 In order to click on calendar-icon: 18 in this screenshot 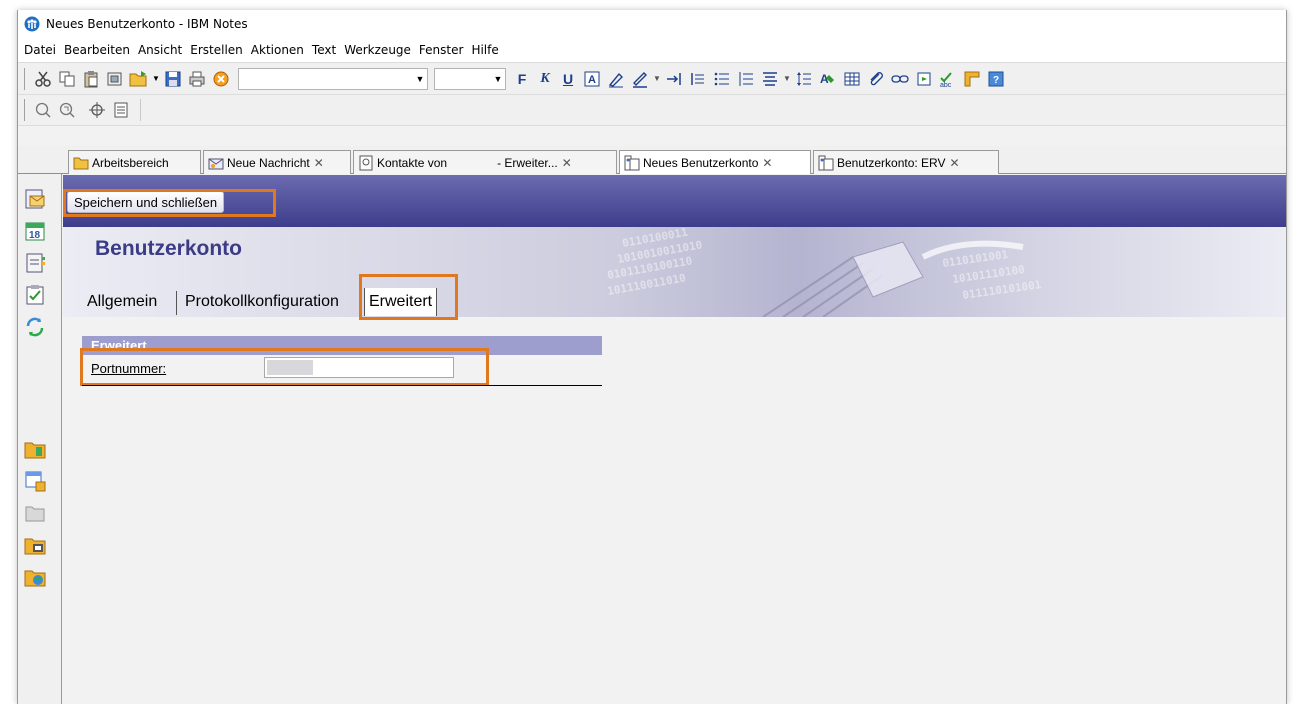, I will do `click(35, 231)`.